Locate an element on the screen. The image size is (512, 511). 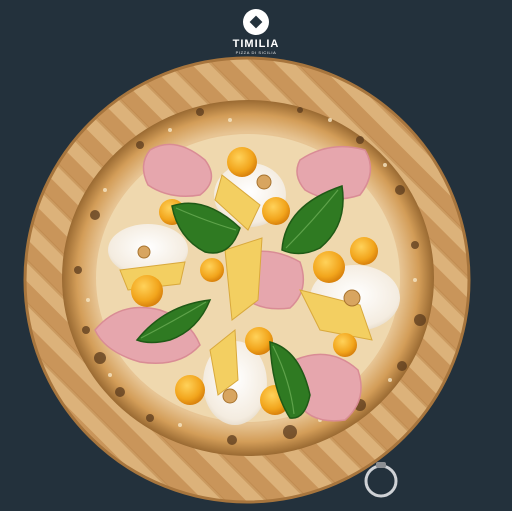
board-hanging-ring is located at coordinates (381, 480).